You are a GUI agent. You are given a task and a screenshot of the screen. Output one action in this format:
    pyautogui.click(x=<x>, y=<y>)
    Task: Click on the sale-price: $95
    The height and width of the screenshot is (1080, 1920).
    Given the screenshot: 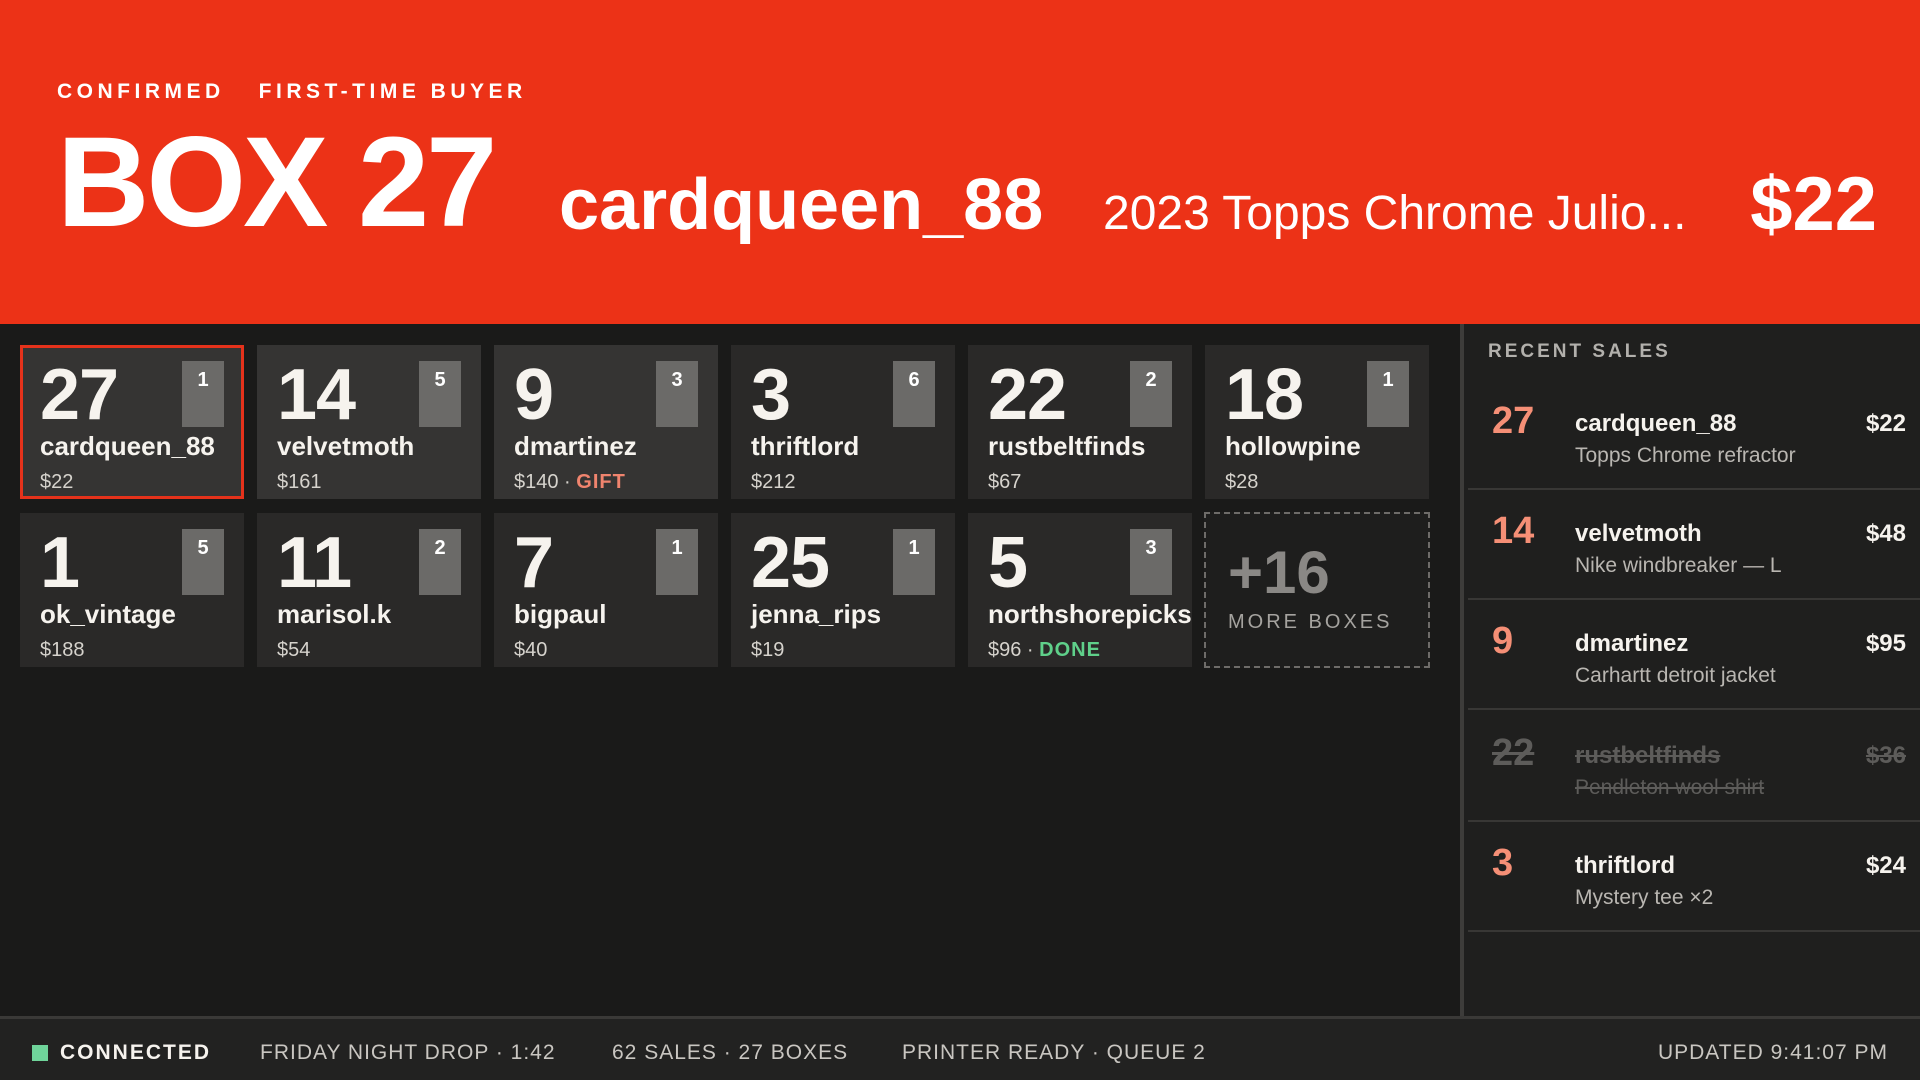 What is the action you would take?
    pyautogui.click(x=1885, y=643)
    